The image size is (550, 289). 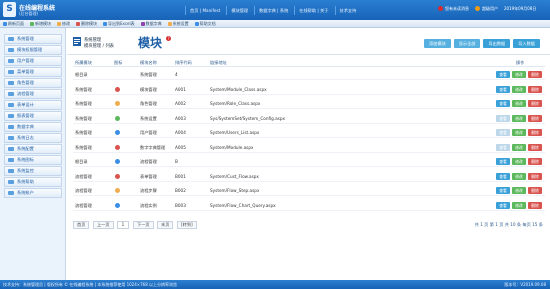 What do you see at coordinates (83, 176) in the screenshot?
I see `parent-module-cell: 流程管理` at bounding box center [83, 176].